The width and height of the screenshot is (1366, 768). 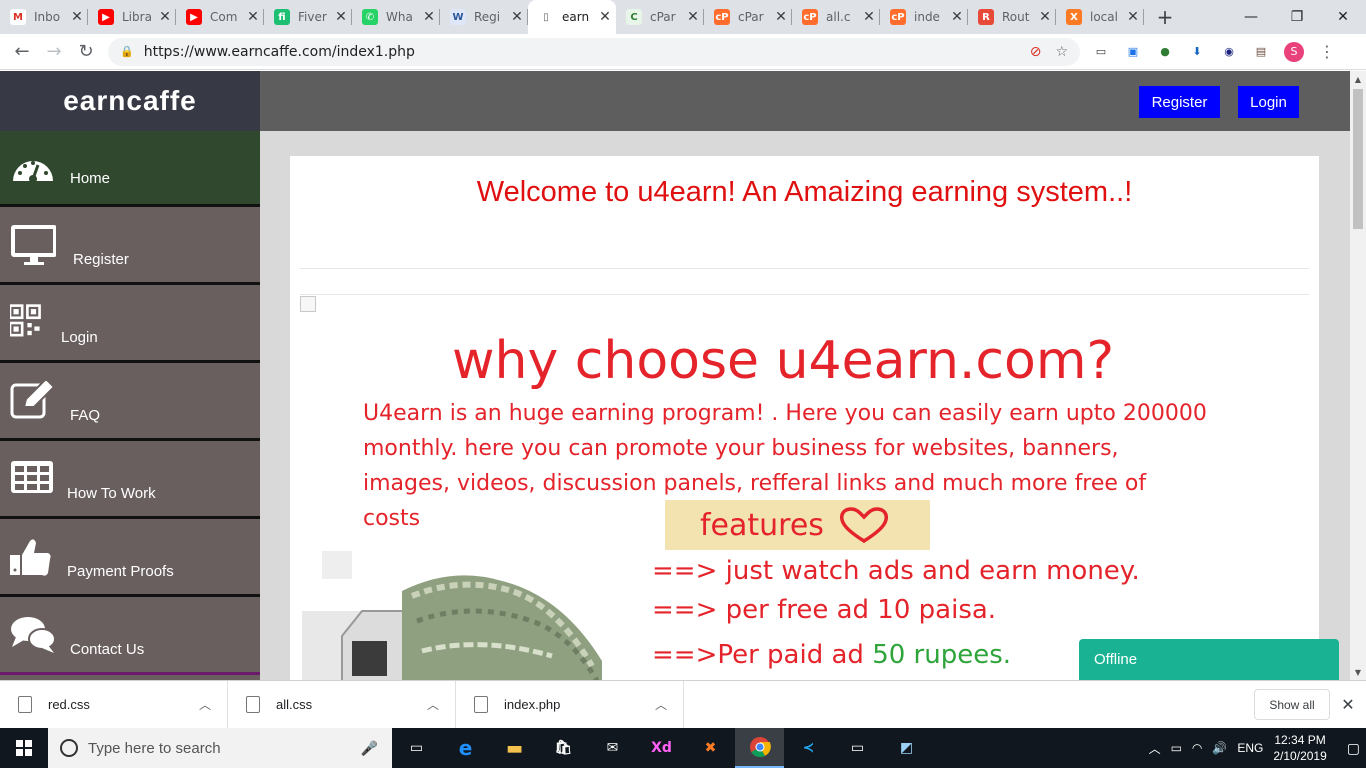 What do you see at coordinates (1250, 748) in the screenshot?
I see `language-indicator: ENG` at bounding box center [1250, 748].